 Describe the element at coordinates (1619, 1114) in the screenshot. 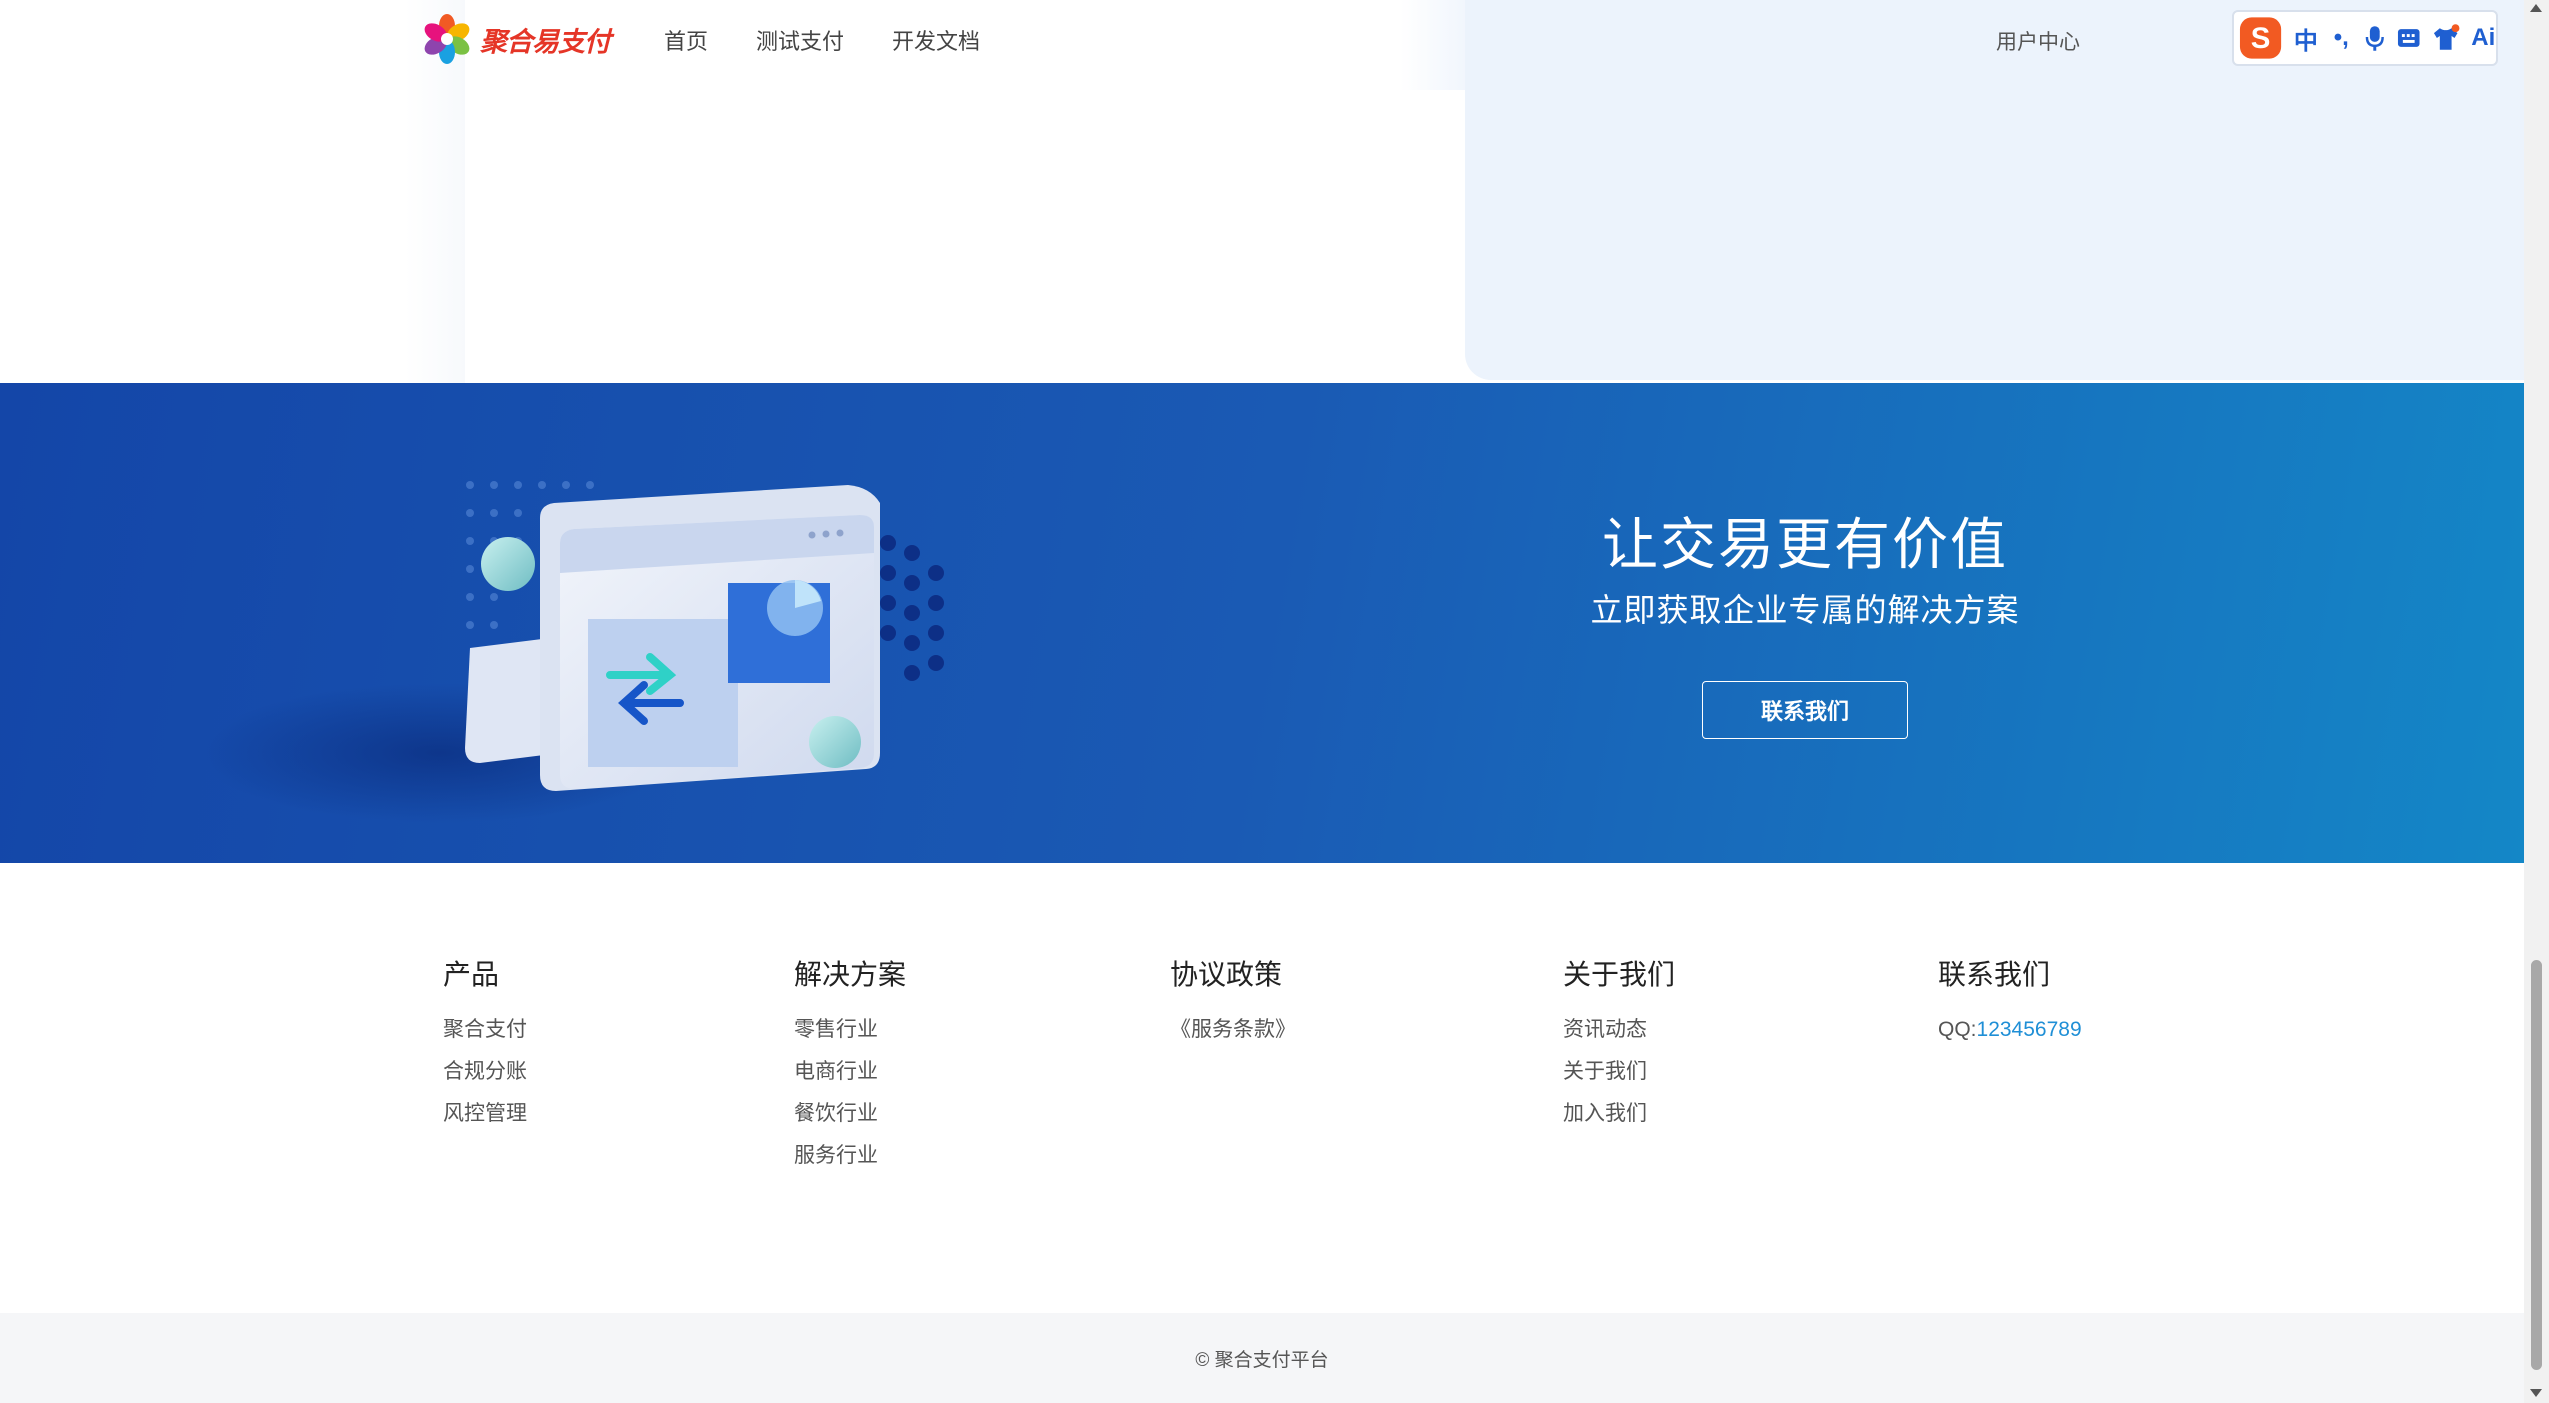

I see `footer-link: 加入我们` at that location.